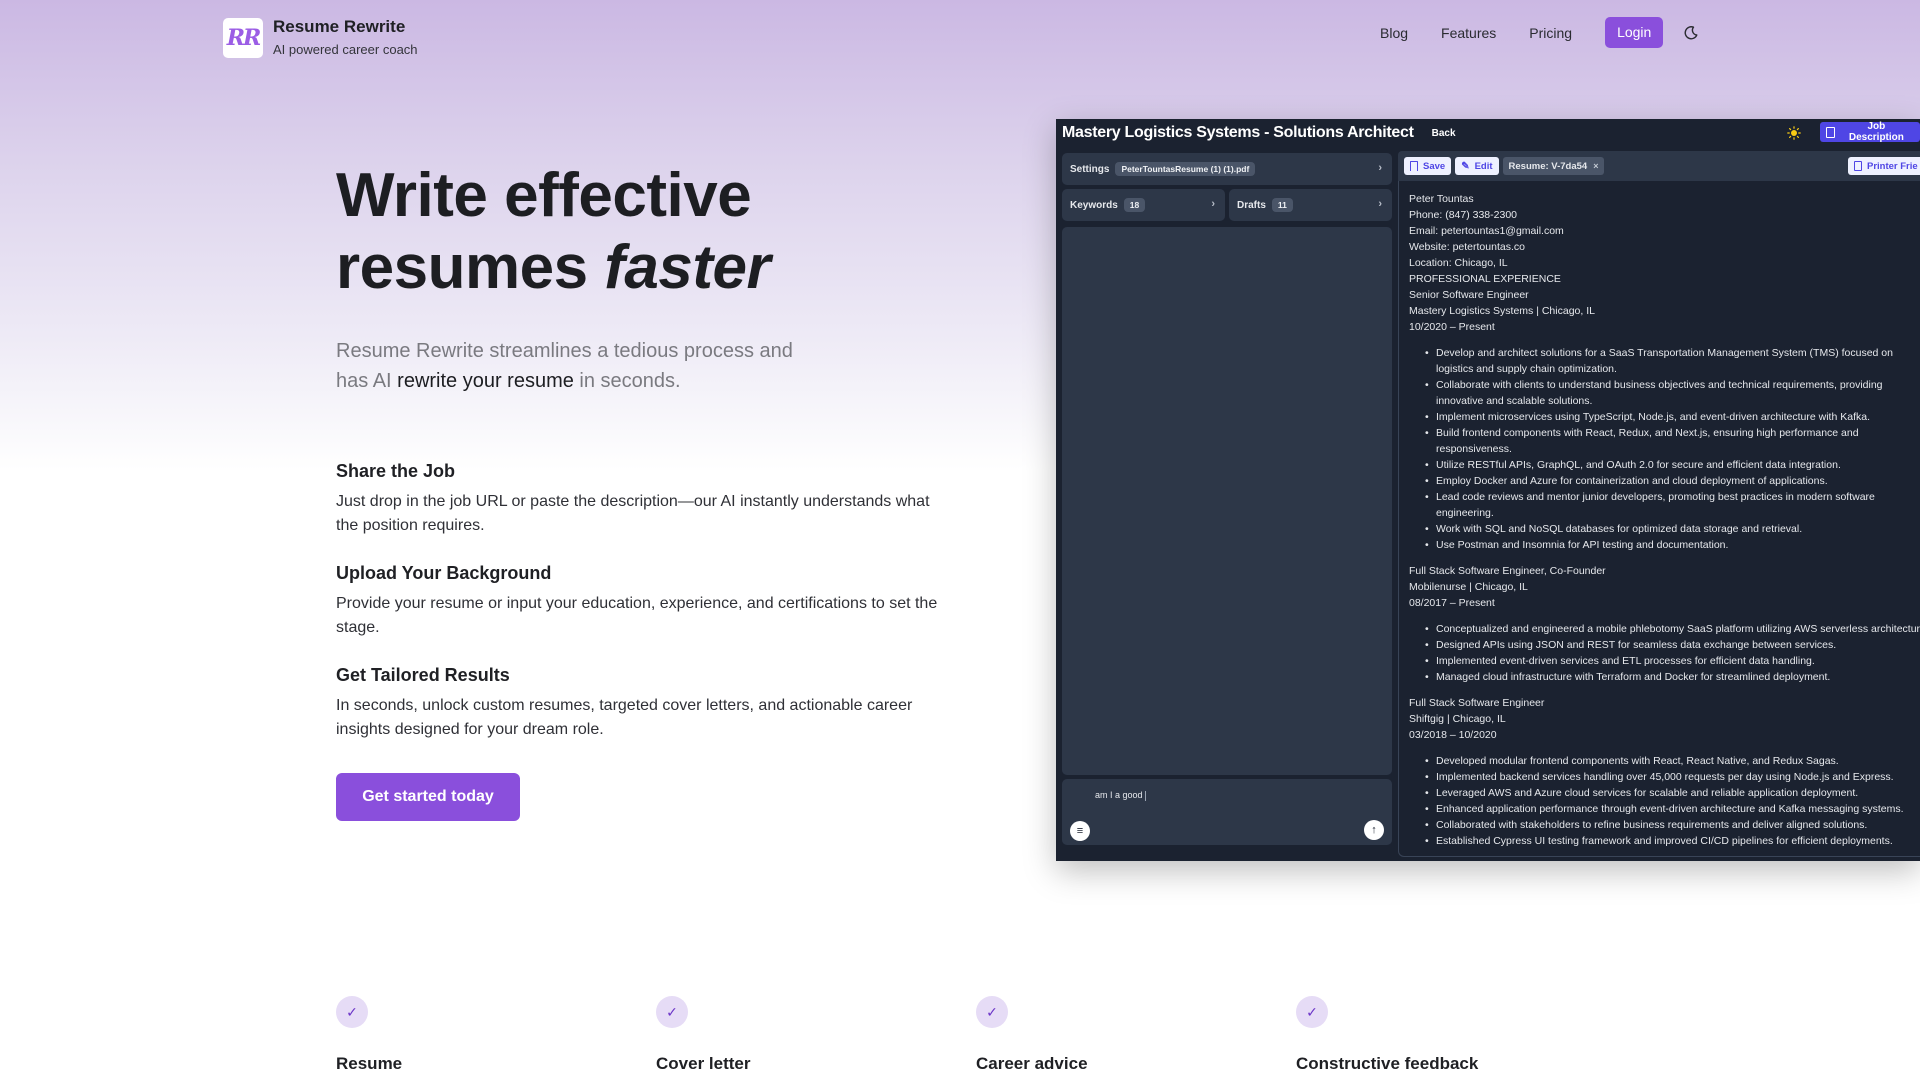  Describe the element at coordinates (1550, 33) in the screenshot. I see `nav-pricing: Pricing` at that location.